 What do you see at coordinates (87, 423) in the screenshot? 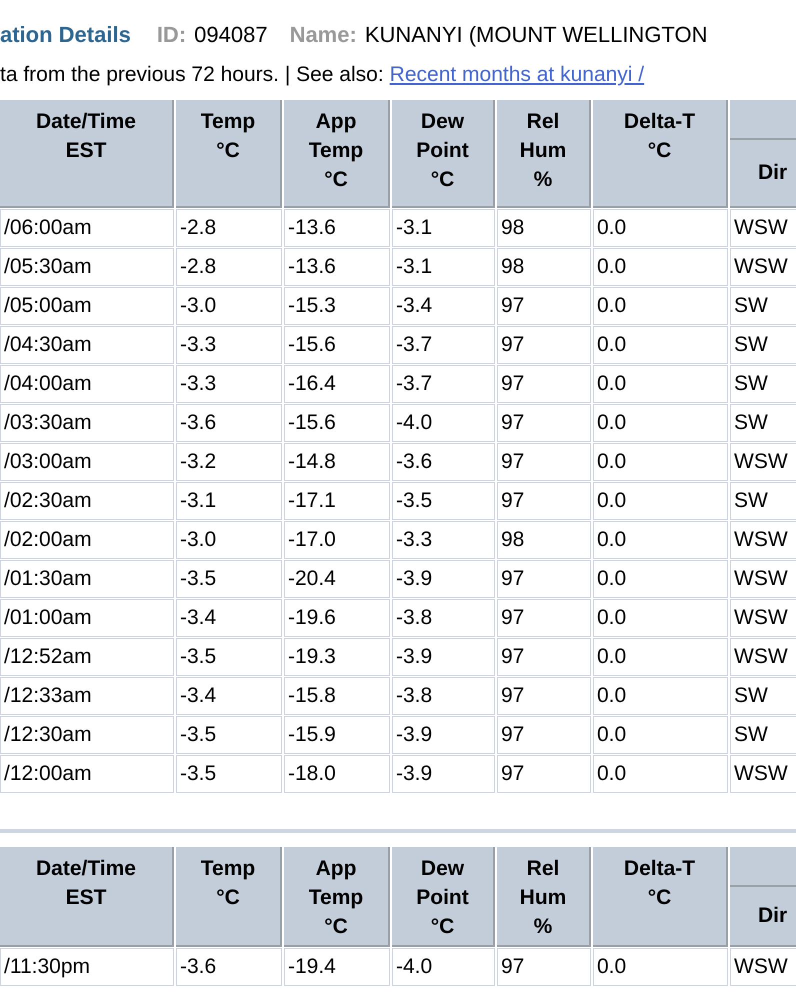
I see `table-cell: /03:30am` at bounding box center [87, 423].